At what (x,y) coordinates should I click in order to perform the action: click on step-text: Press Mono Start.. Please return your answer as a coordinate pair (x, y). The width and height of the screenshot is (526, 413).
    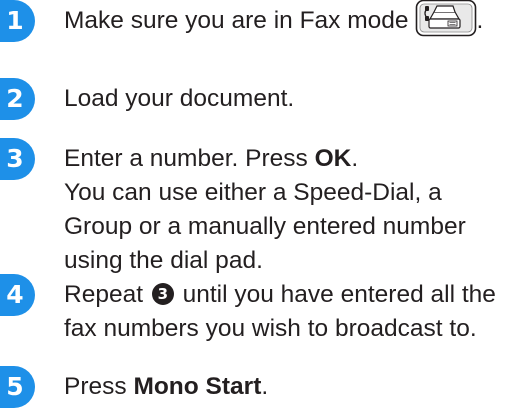
    Looking at the image, I should click on (295, 387).